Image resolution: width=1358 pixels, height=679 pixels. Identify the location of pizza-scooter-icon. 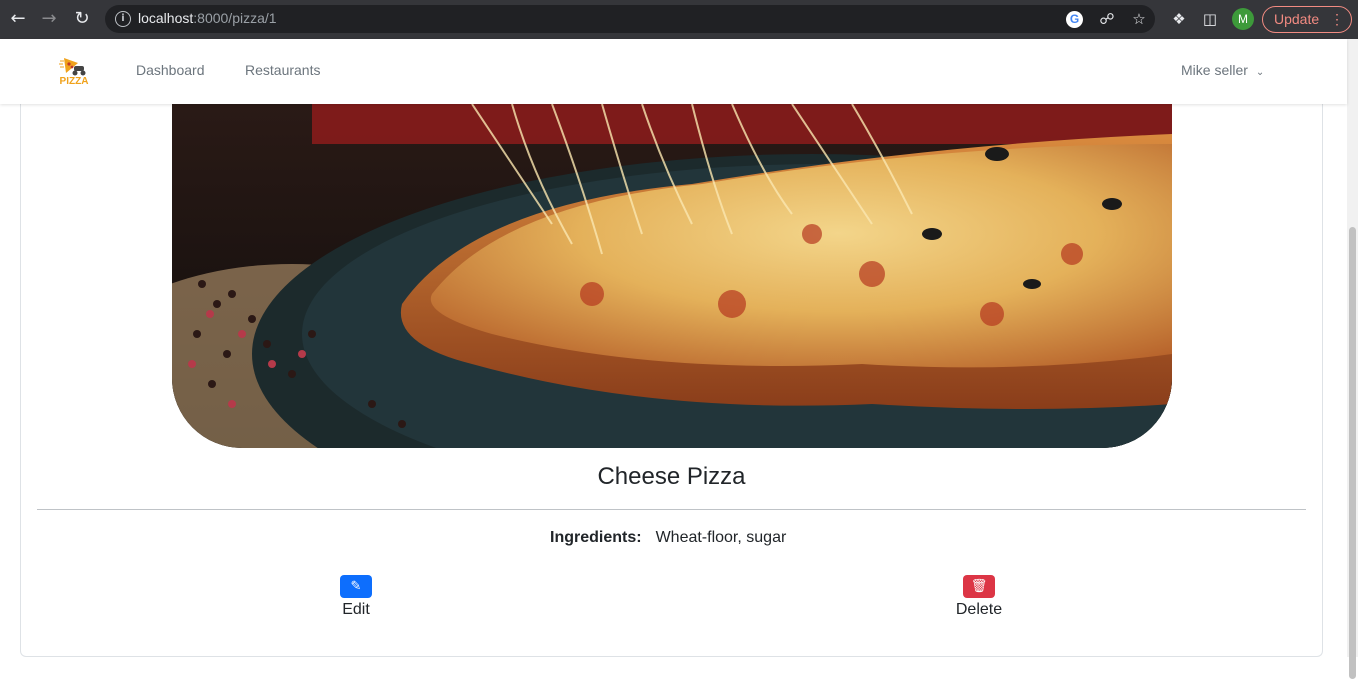
(72, 67).